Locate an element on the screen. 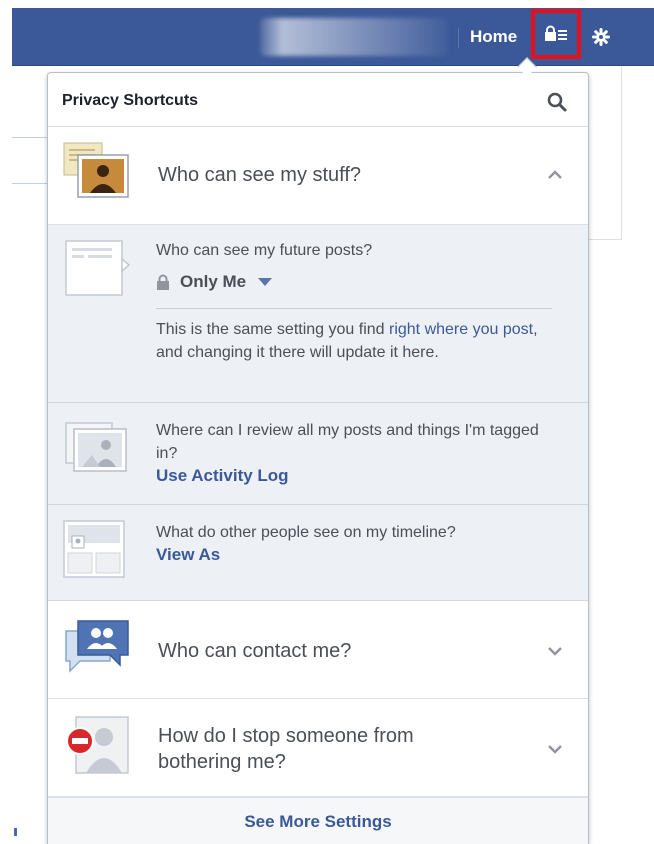 The width and height of the screenshot is (654, 844). section-label: How do I stop someone from bothering me? is located at coordinates (286, 749).